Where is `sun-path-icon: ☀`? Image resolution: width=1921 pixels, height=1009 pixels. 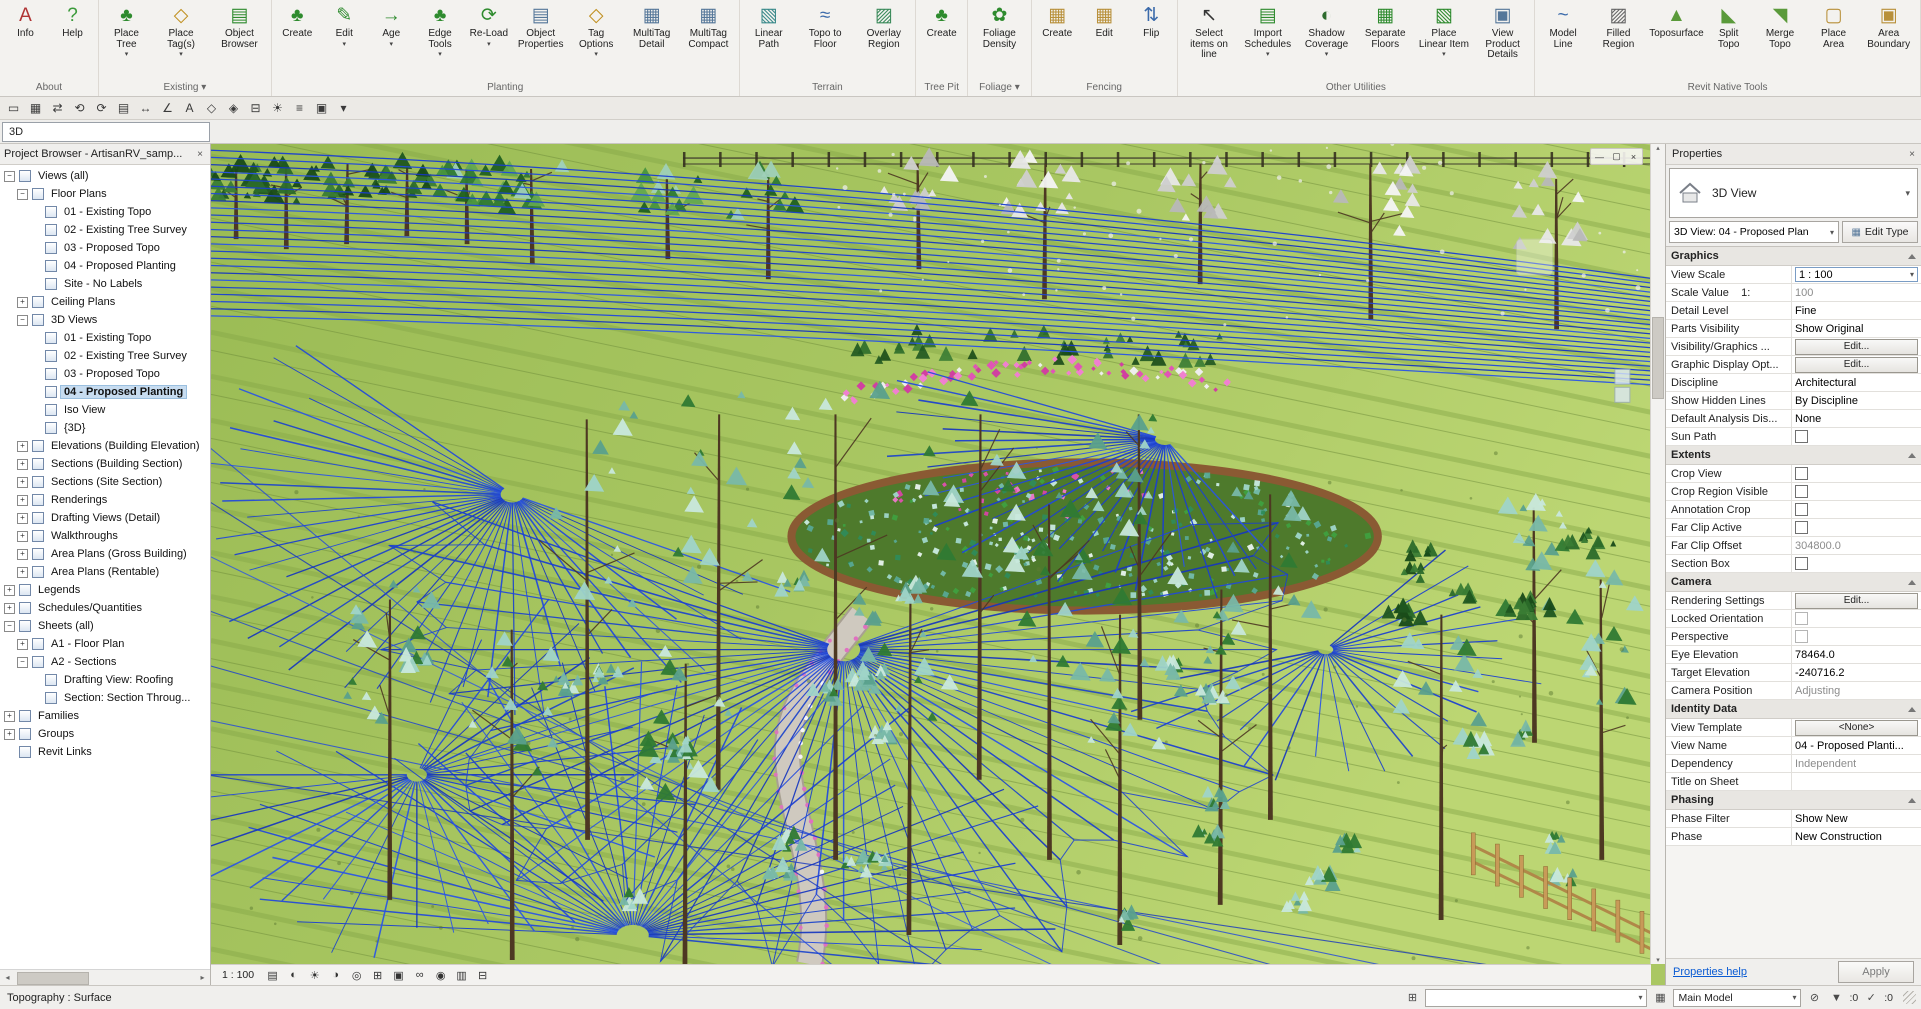
sun-path-icon: ☀ is located at coordinates (314, 975).